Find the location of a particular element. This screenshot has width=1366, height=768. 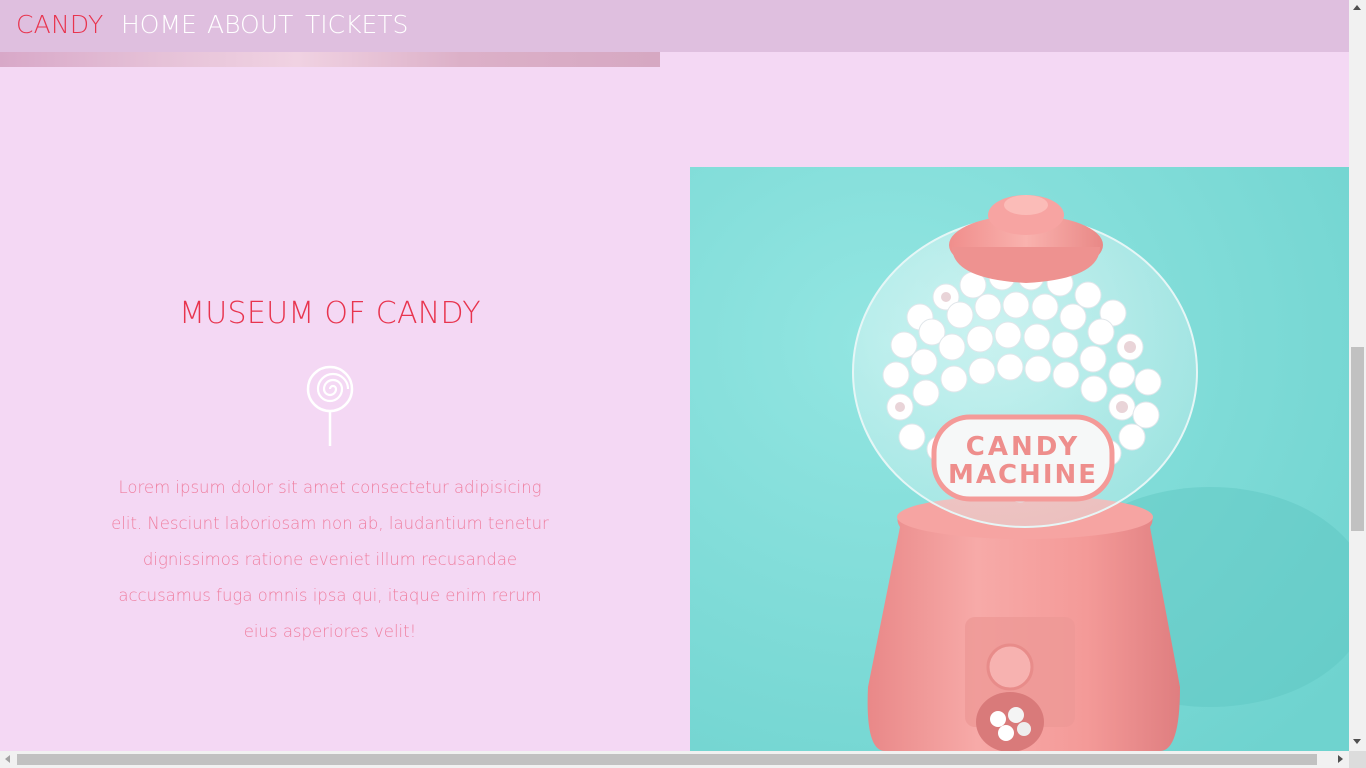

scroll-right-arrow-icon is located at coordinates (1340, 759).